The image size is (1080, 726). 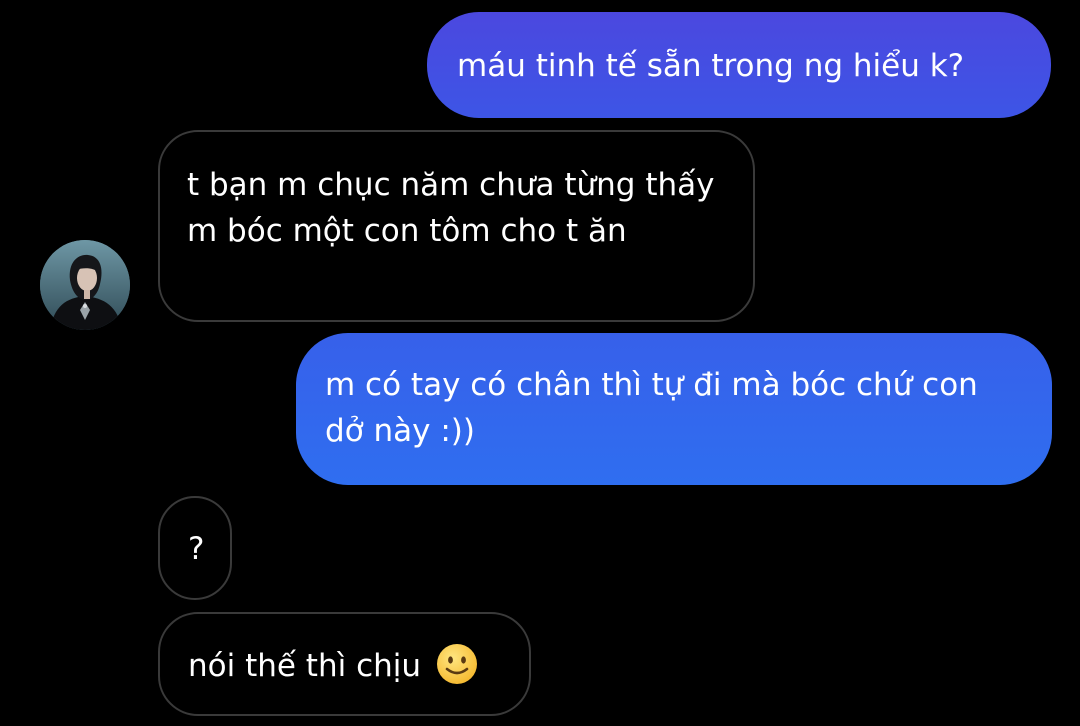 What do you see at coordinates (456, 664) in the screenshot?
I see `slightly-smiling-face-icon` at bounding box center [456, 664].